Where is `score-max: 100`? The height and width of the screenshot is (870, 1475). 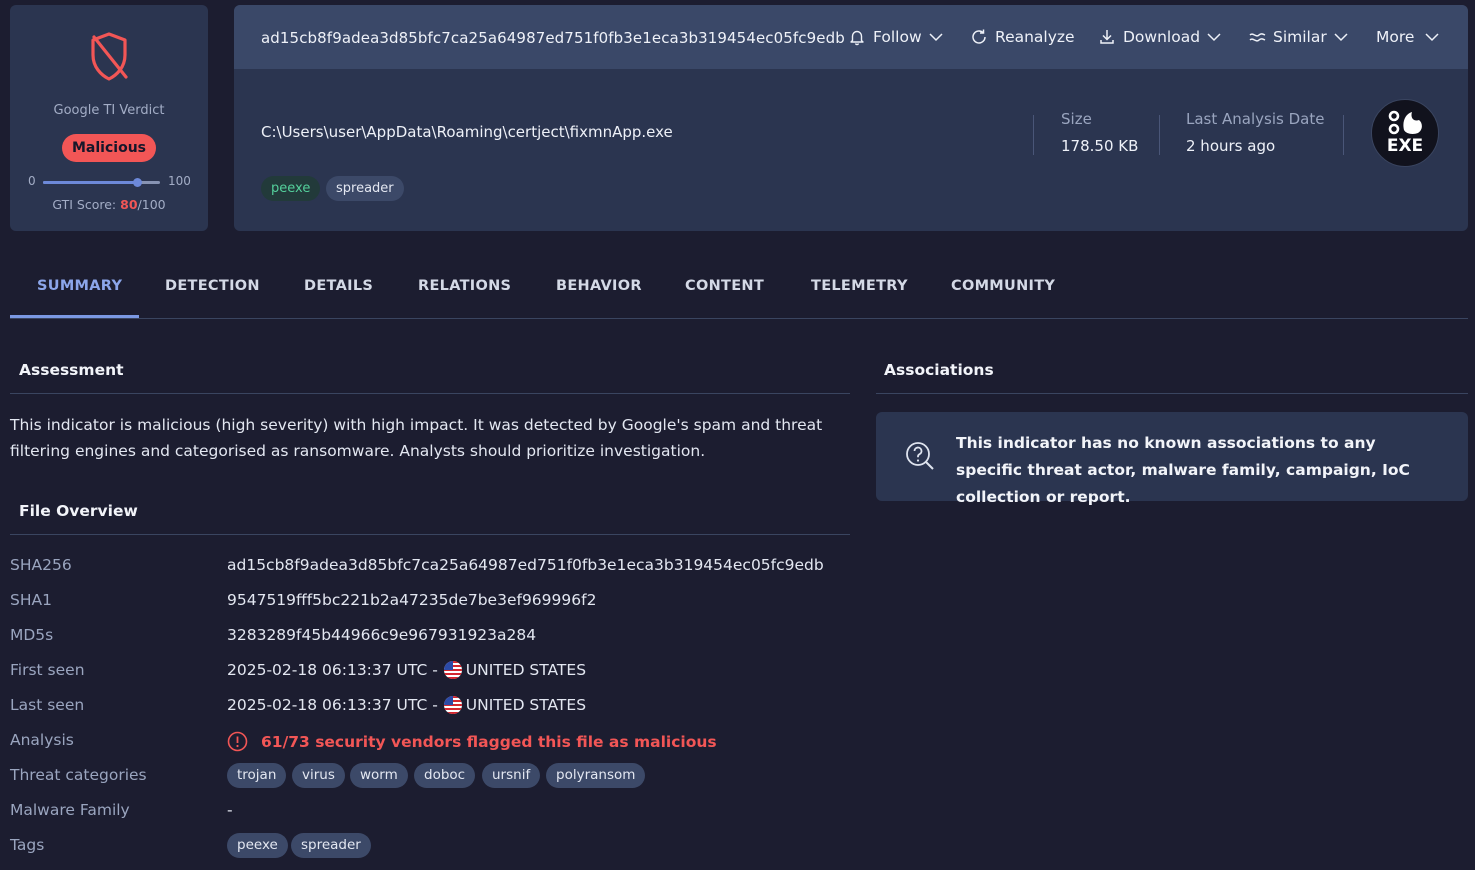 score-max: 100 is located at coordinates (179, 181).